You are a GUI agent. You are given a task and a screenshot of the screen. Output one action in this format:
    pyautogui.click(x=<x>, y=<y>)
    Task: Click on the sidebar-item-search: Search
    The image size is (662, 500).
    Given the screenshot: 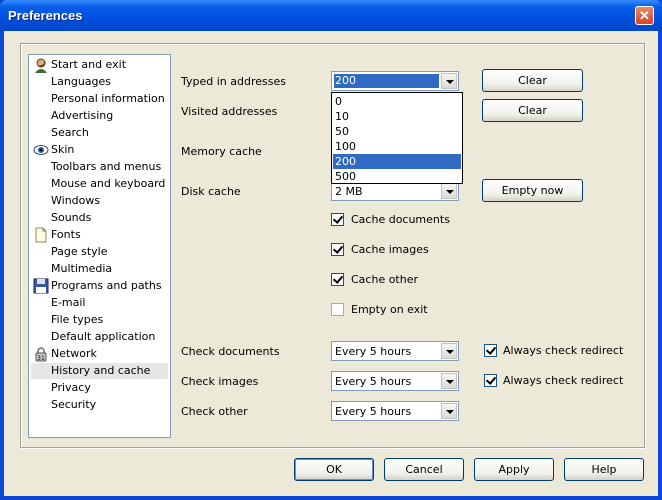 What is the action you would take?
    pyautogui.click(x=99, y=133)
    